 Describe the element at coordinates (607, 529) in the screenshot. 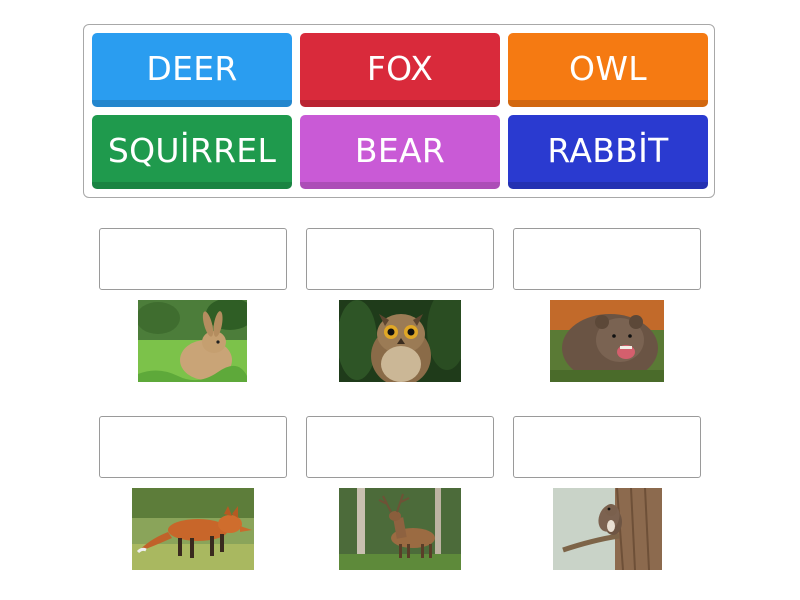

I see `squirrel-photo` at that location.